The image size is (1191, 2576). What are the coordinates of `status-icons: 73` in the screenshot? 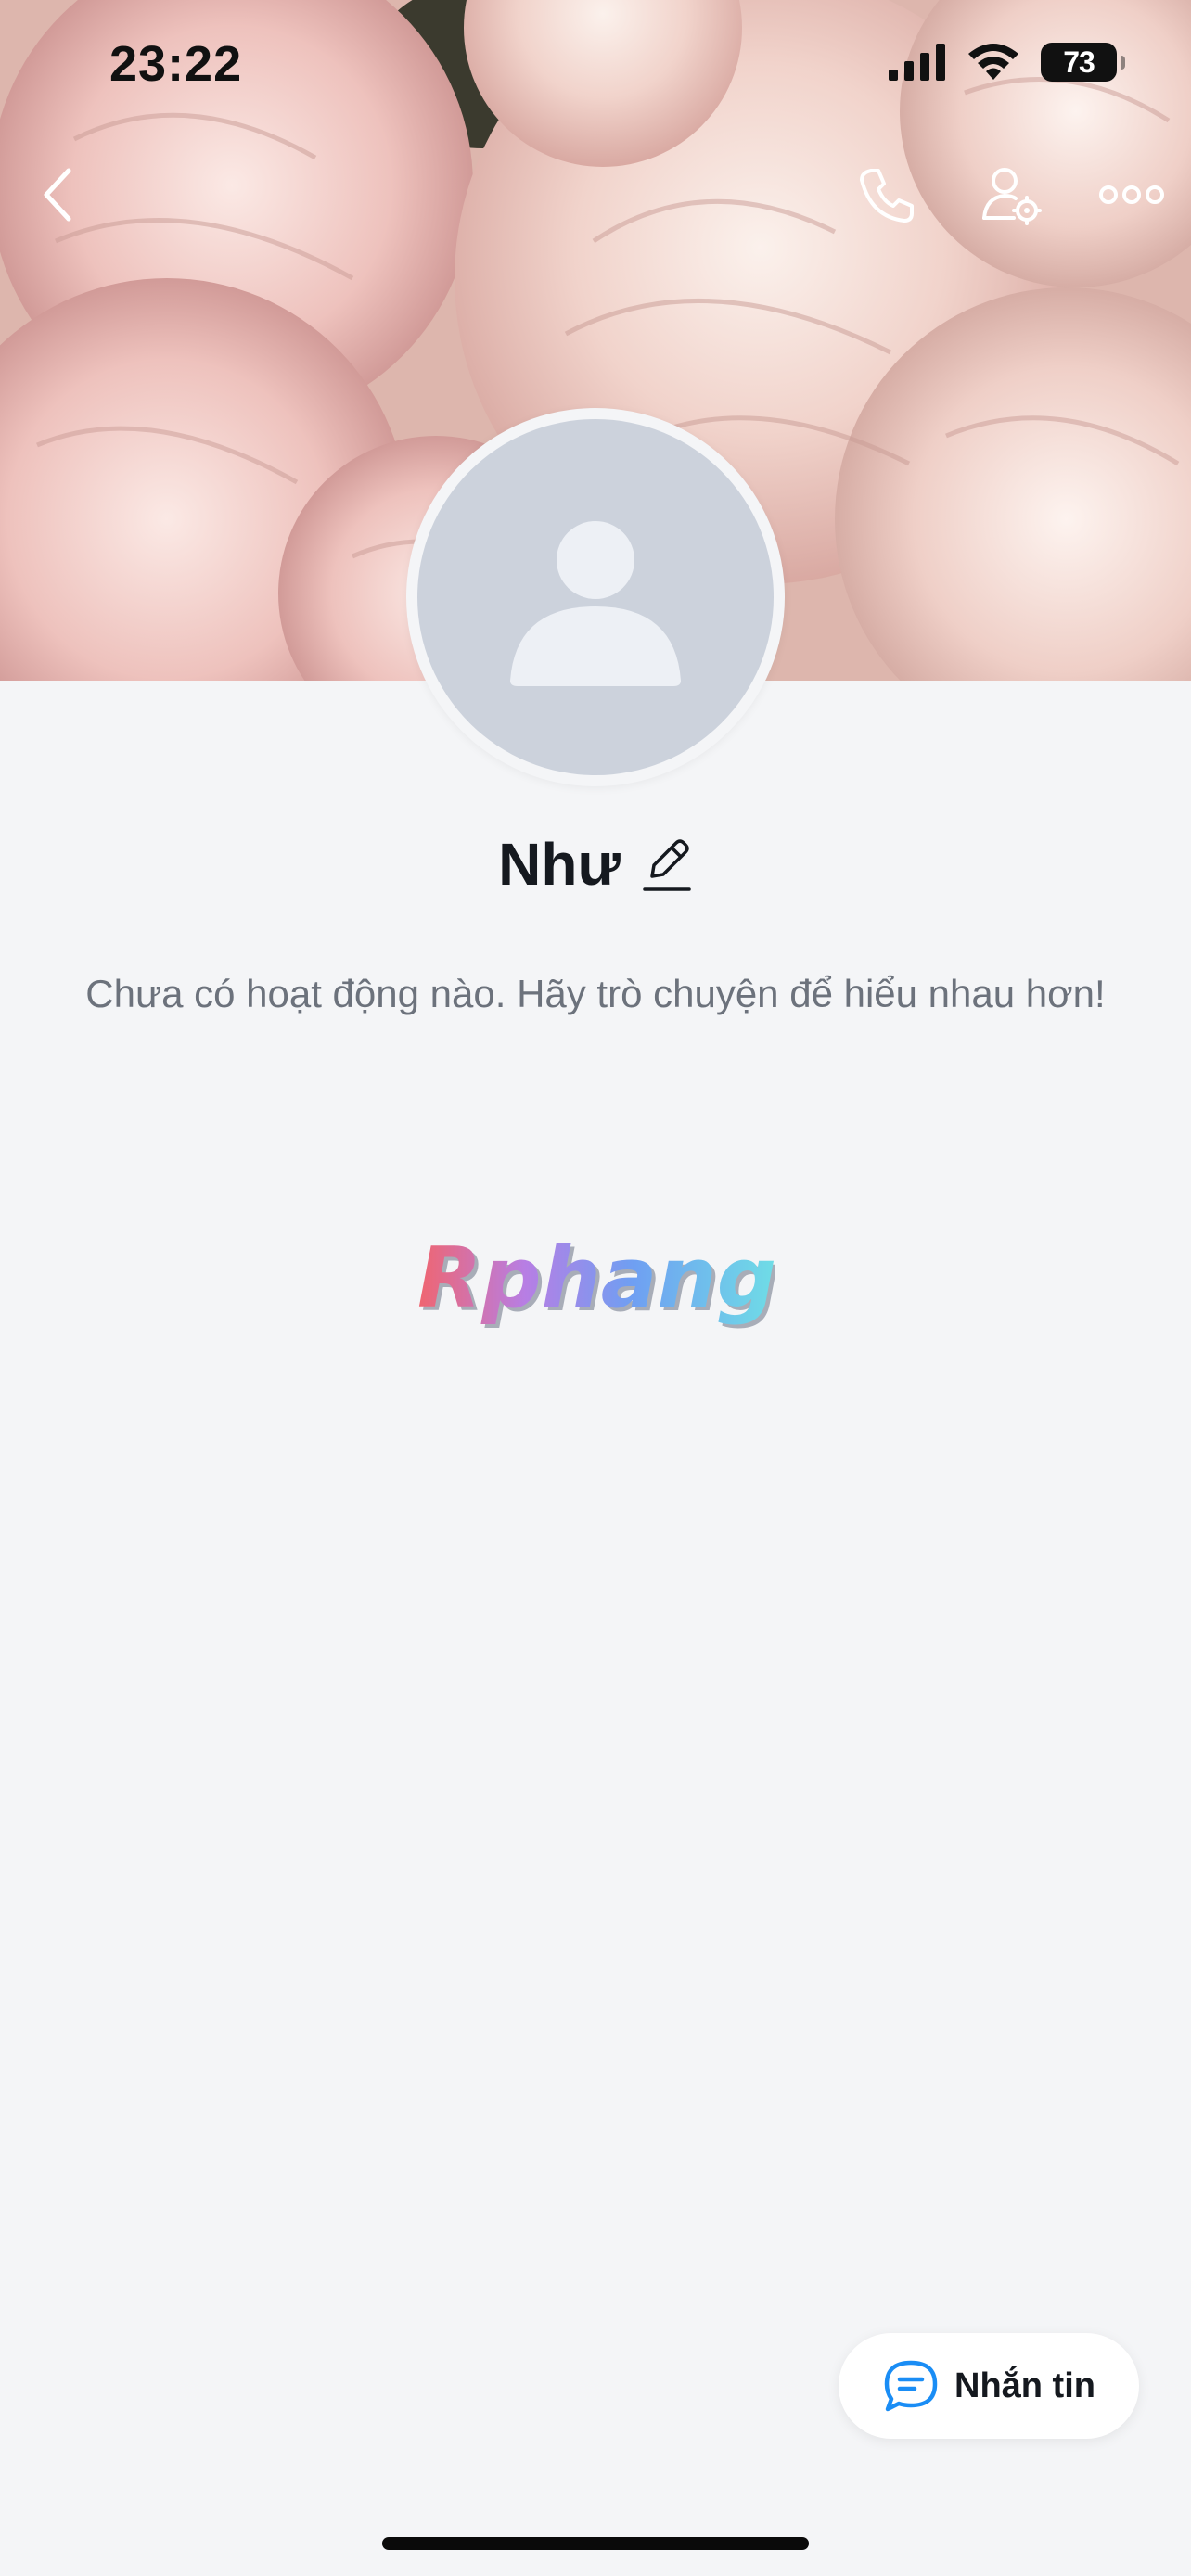 It's located at (1007, 62).